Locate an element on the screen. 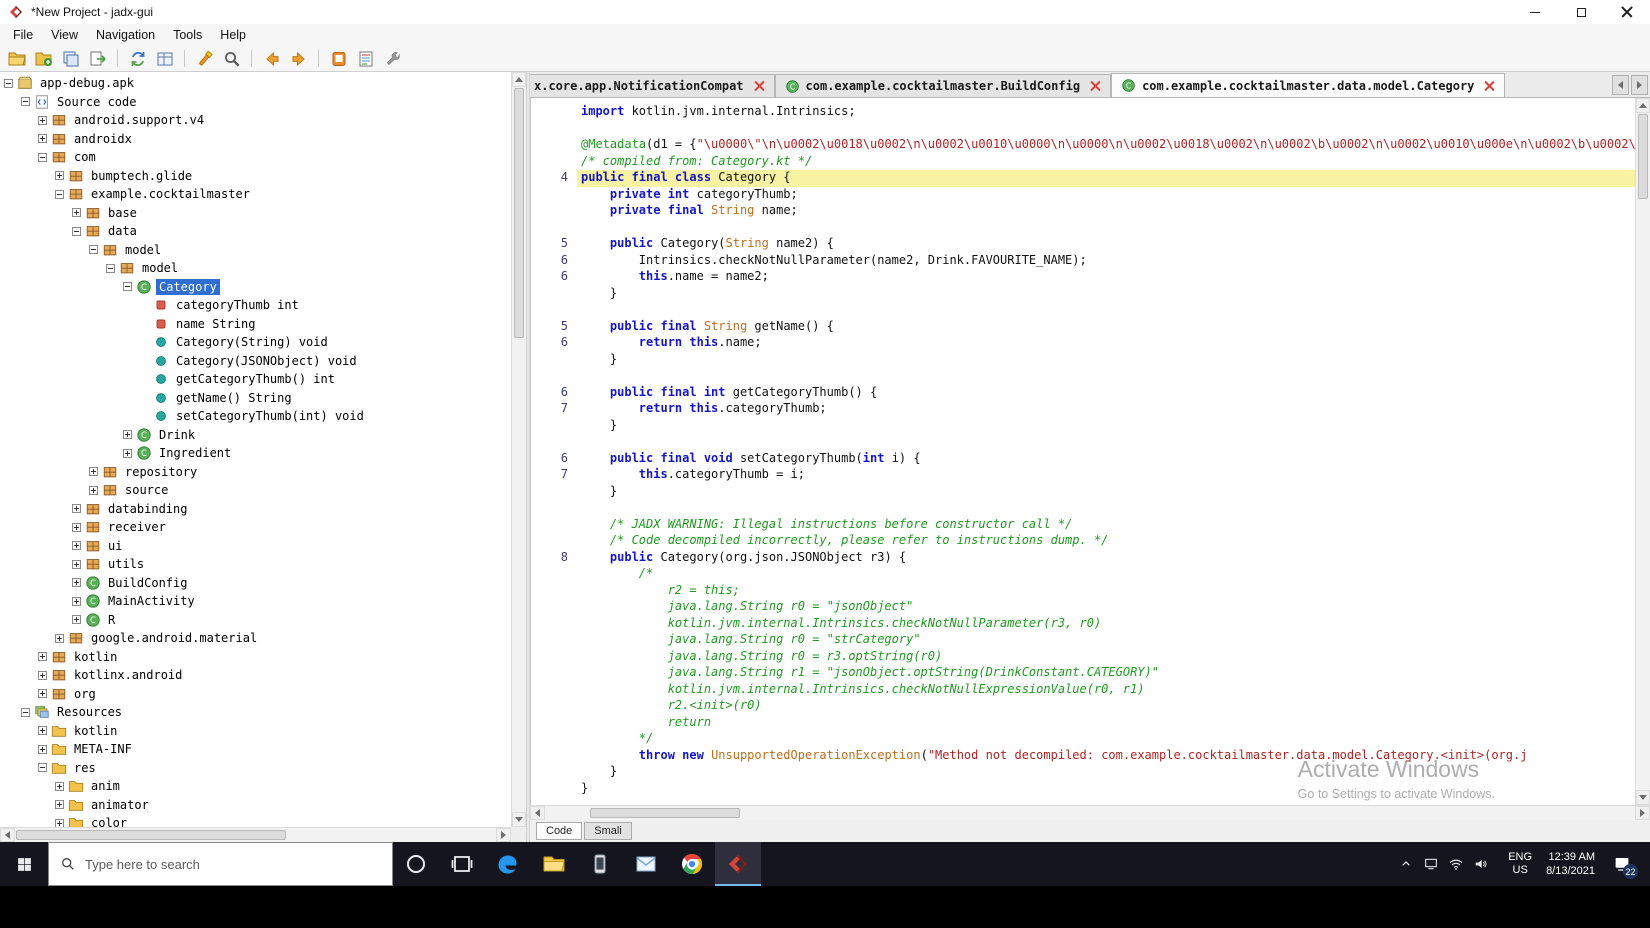  language-indicator: ENG US is located at coordinates (1520, 864).